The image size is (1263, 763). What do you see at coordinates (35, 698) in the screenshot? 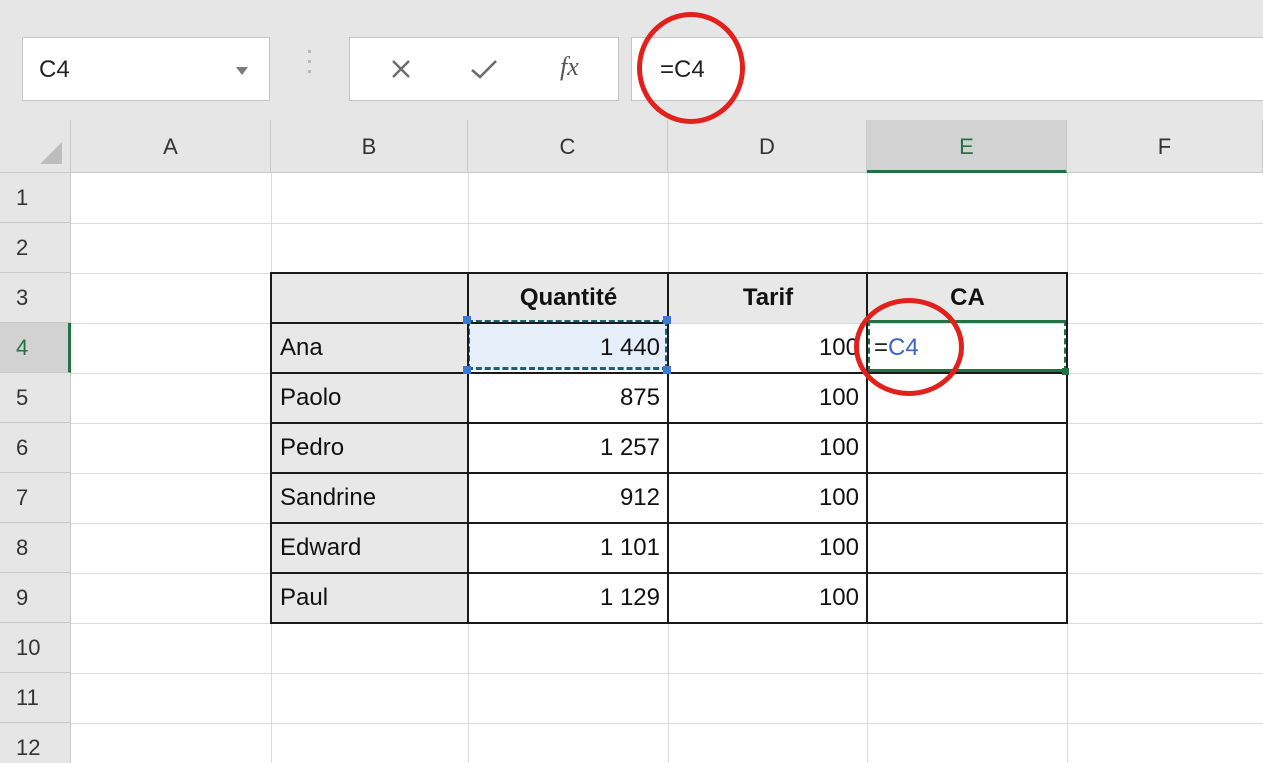
I see `row-header-11: 11` at bounding box center [35, 698].